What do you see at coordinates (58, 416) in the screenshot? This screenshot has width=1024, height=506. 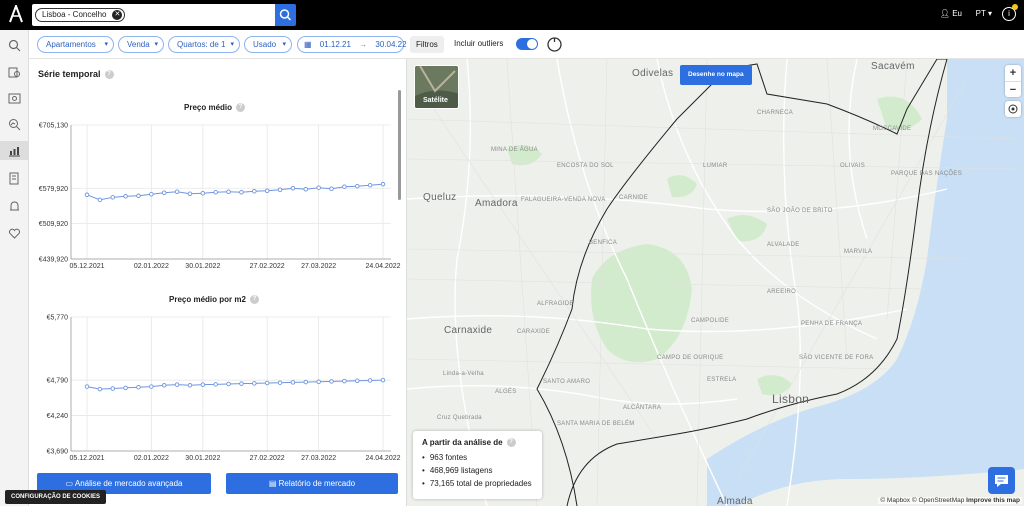 I see `y-tick-label: €4,240` at bounding box center [58, 416].